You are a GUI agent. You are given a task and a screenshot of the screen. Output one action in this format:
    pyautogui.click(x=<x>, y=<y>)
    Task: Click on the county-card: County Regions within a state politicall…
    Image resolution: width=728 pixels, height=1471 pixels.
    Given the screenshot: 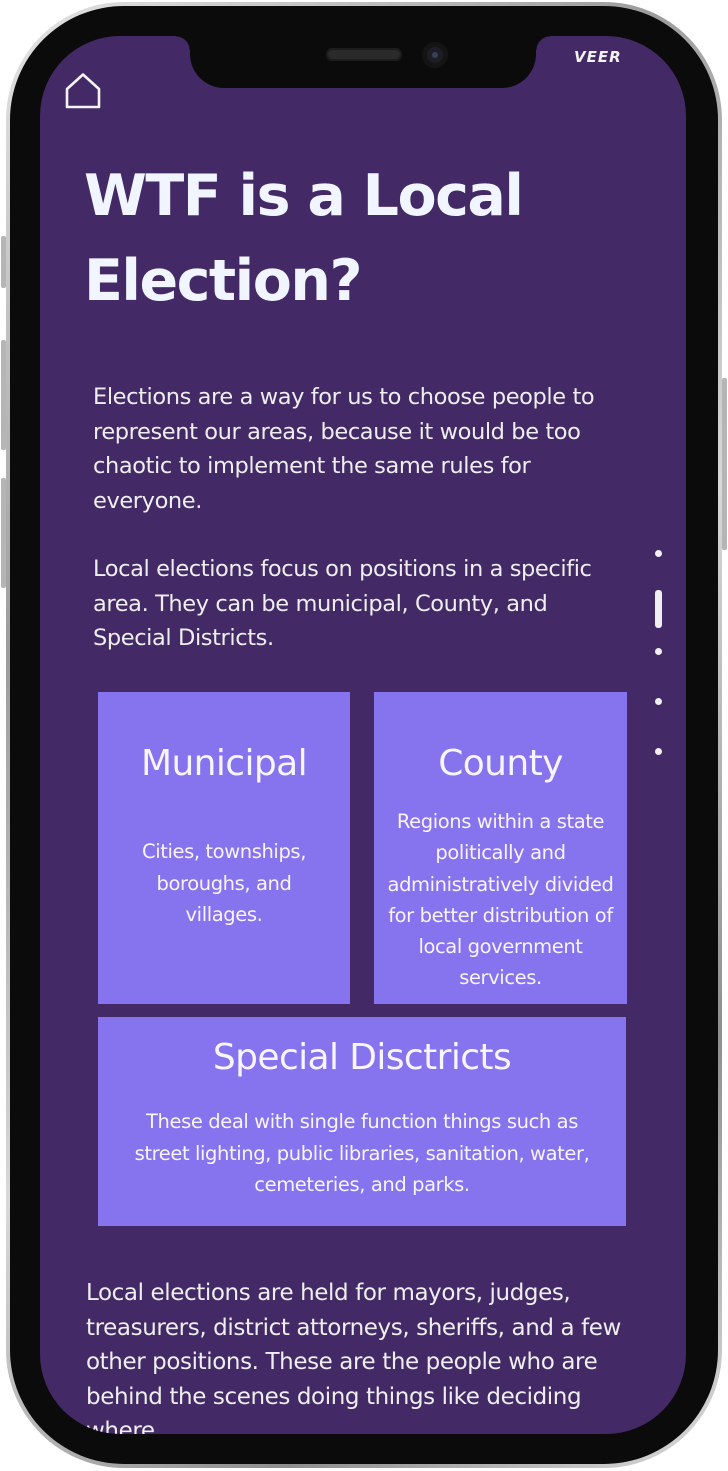 What is the action you would take?
    pyautogui.click(x=500, y=848)
    